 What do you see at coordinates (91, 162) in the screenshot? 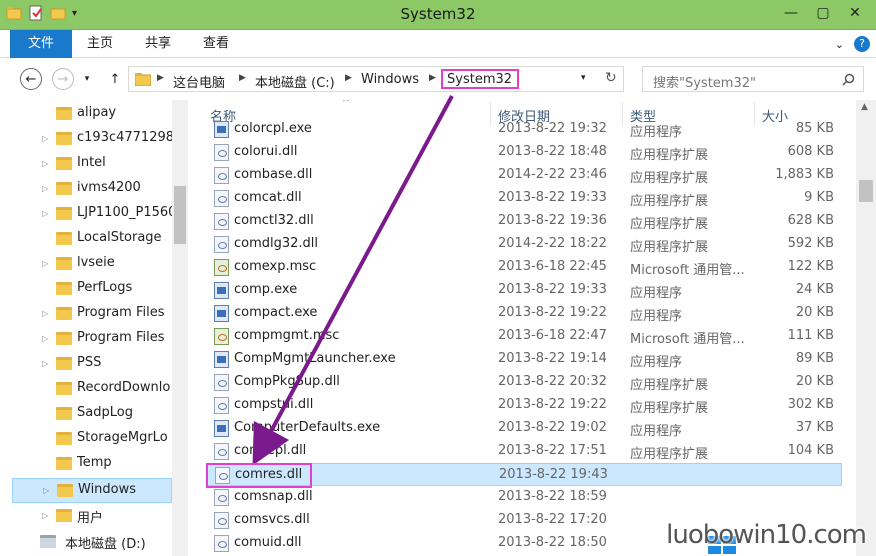
I see `nav-item-label: Intel` at bounding box center [91, 162].